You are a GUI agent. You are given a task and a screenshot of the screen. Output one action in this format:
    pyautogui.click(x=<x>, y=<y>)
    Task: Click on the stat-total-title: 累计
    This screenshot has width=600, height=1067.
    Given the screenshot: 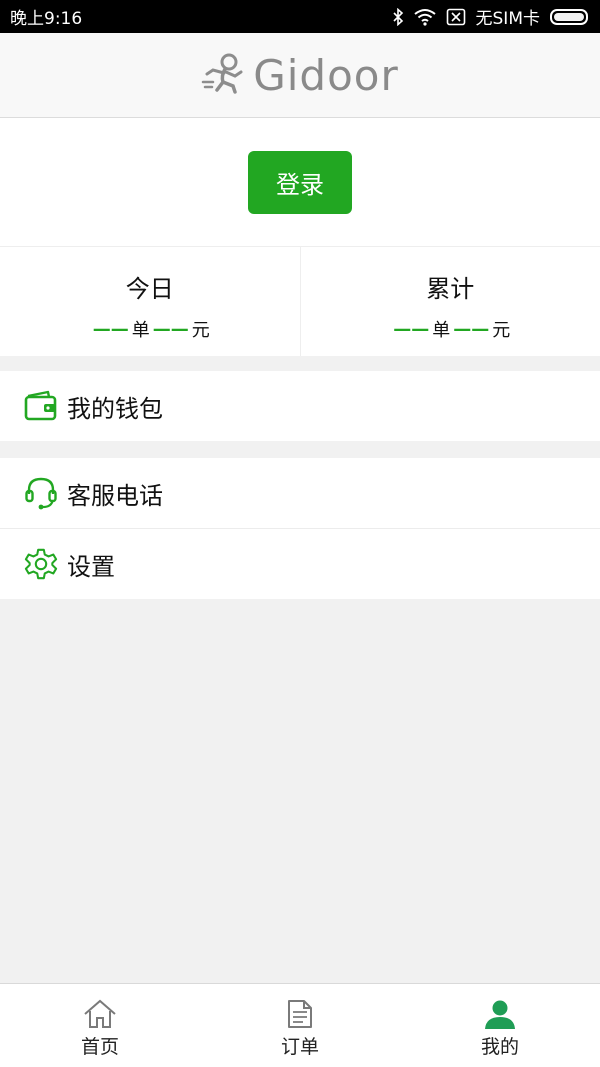 What is the action you would take?
    pyautogui.click(x=450, y=289)
    